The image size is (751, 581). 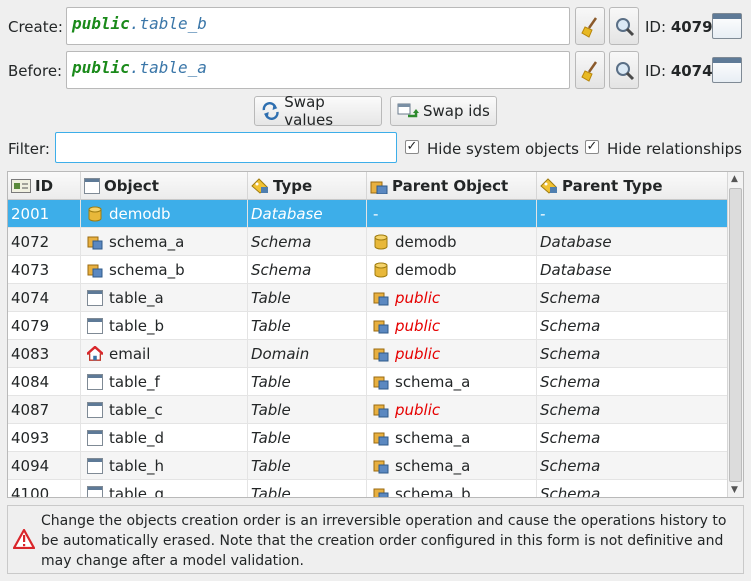 I want to click on create-object-field: public.table_b, so click(x=318, y=26).